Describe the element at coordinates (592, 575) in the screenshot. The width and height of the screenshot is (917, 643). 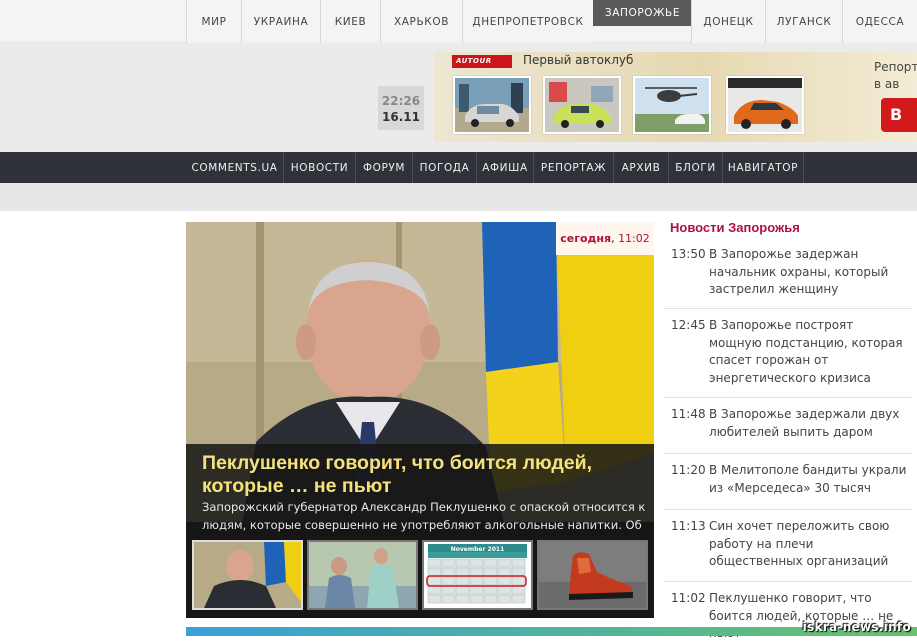
I see `thumb-shoe` at that location.